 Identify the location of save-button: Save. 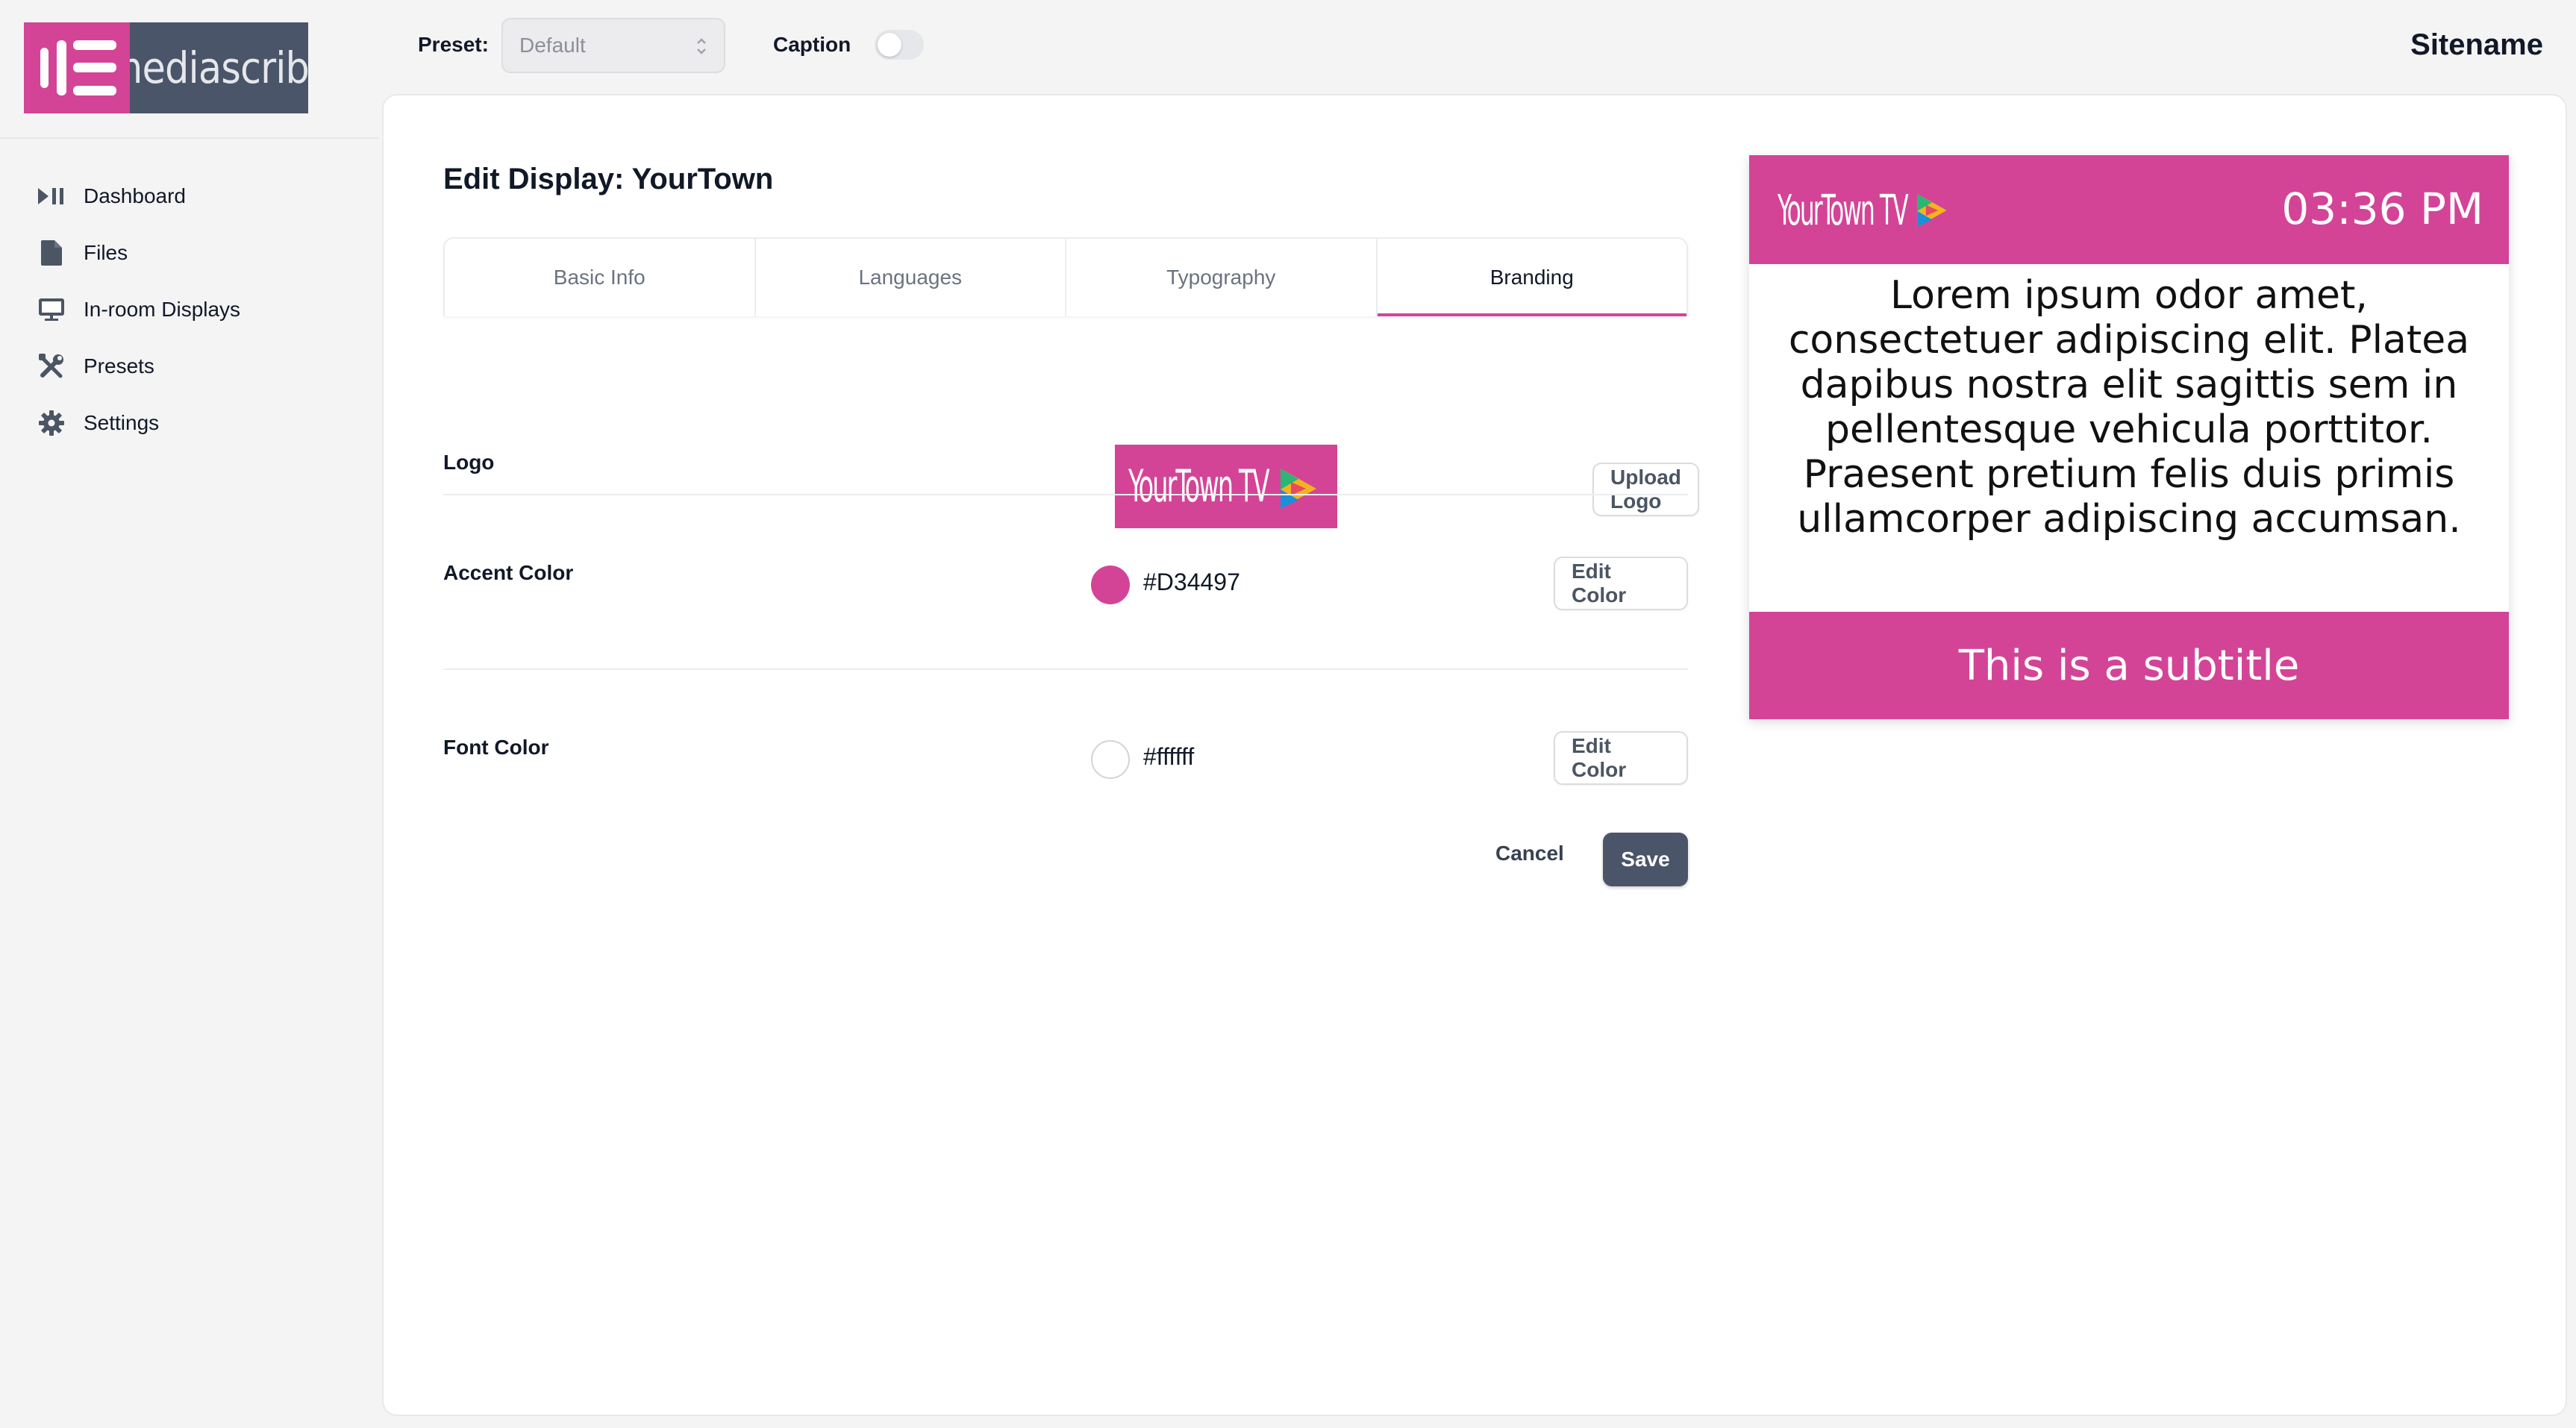
(1645, 859).